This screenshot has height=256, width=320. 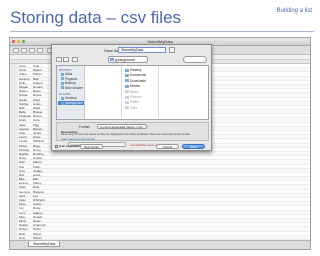 I want to click on toolbar-new-icon, so click(x=16, y=50).